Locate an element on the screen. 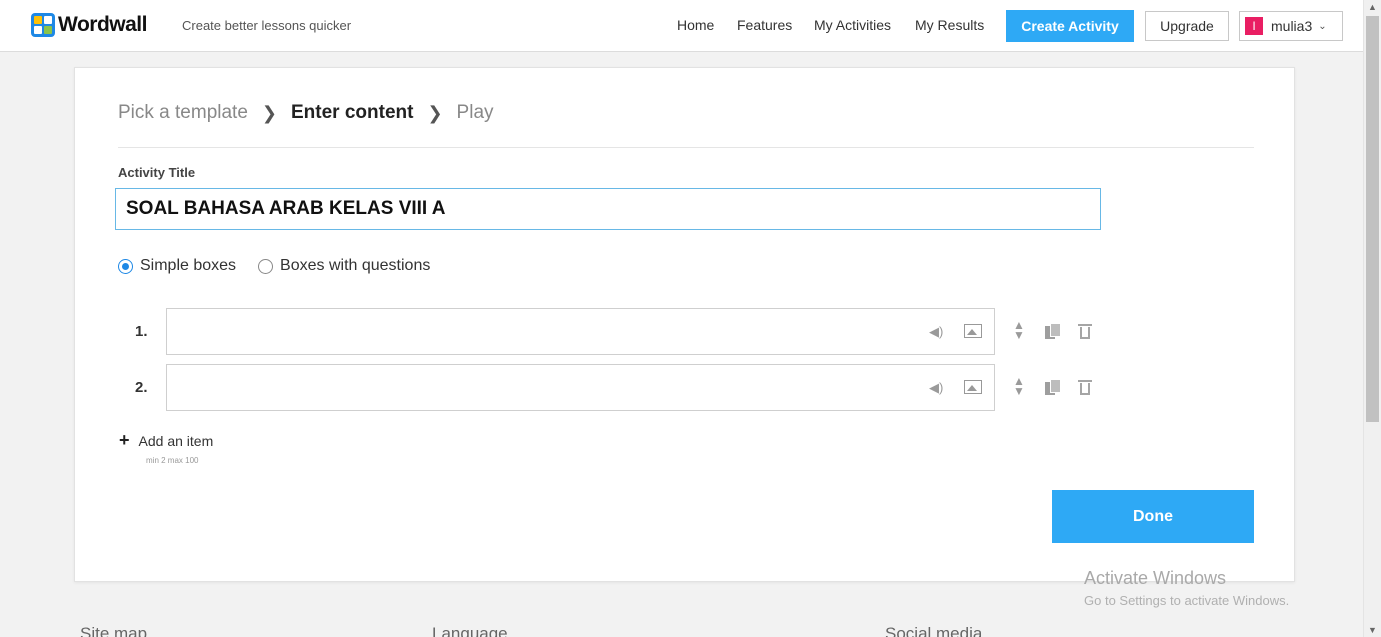  wordwall-logo-icon is located at coordinates (43, 25).